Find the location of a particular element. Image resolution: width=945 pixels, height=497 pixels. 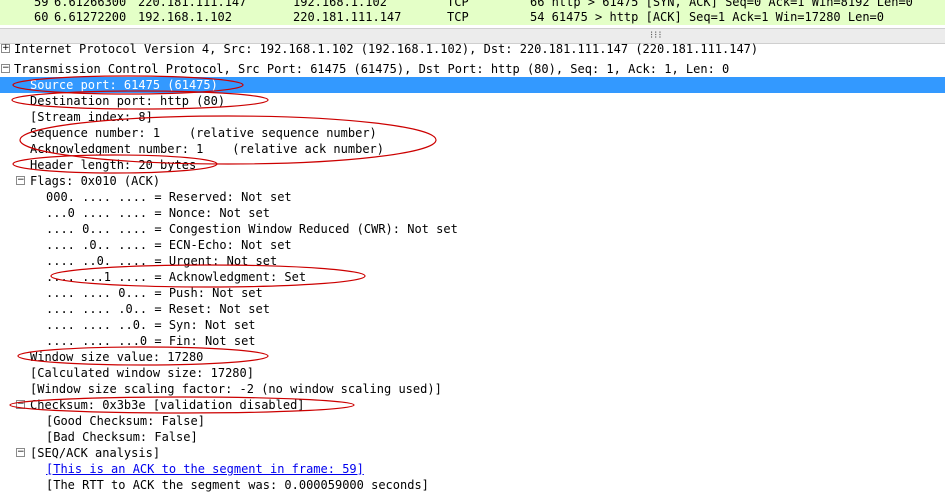

good-checksum-label: [Good Checksum: False] is located at coordinates (125, 421).